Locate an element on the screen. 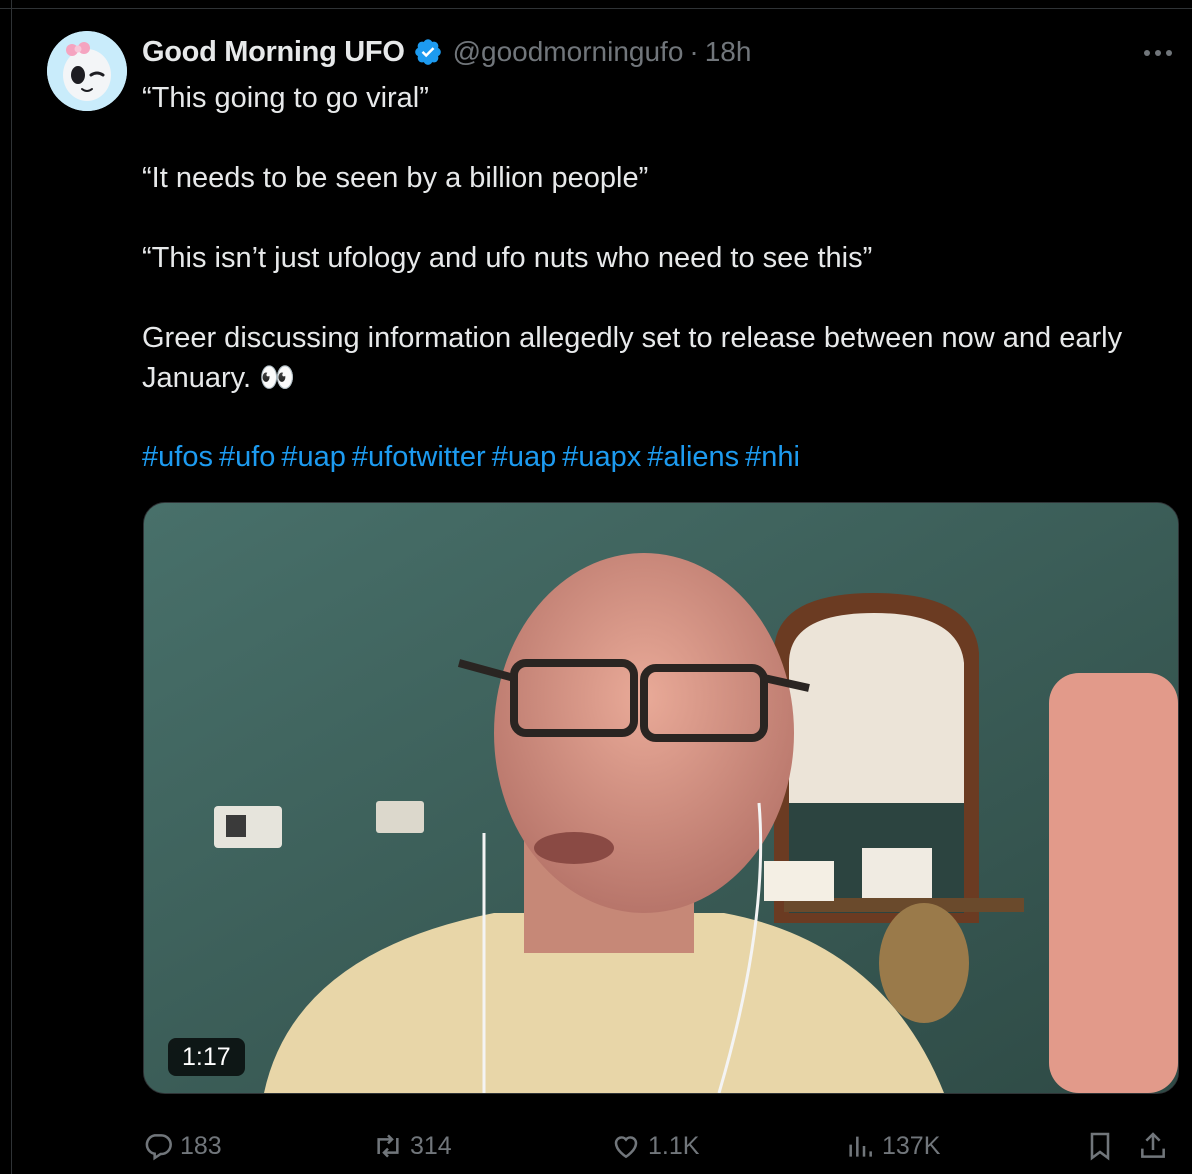 This screenshot has width=1192, height=1174. bookmark-icon is located at coordinates (1100, 1146).